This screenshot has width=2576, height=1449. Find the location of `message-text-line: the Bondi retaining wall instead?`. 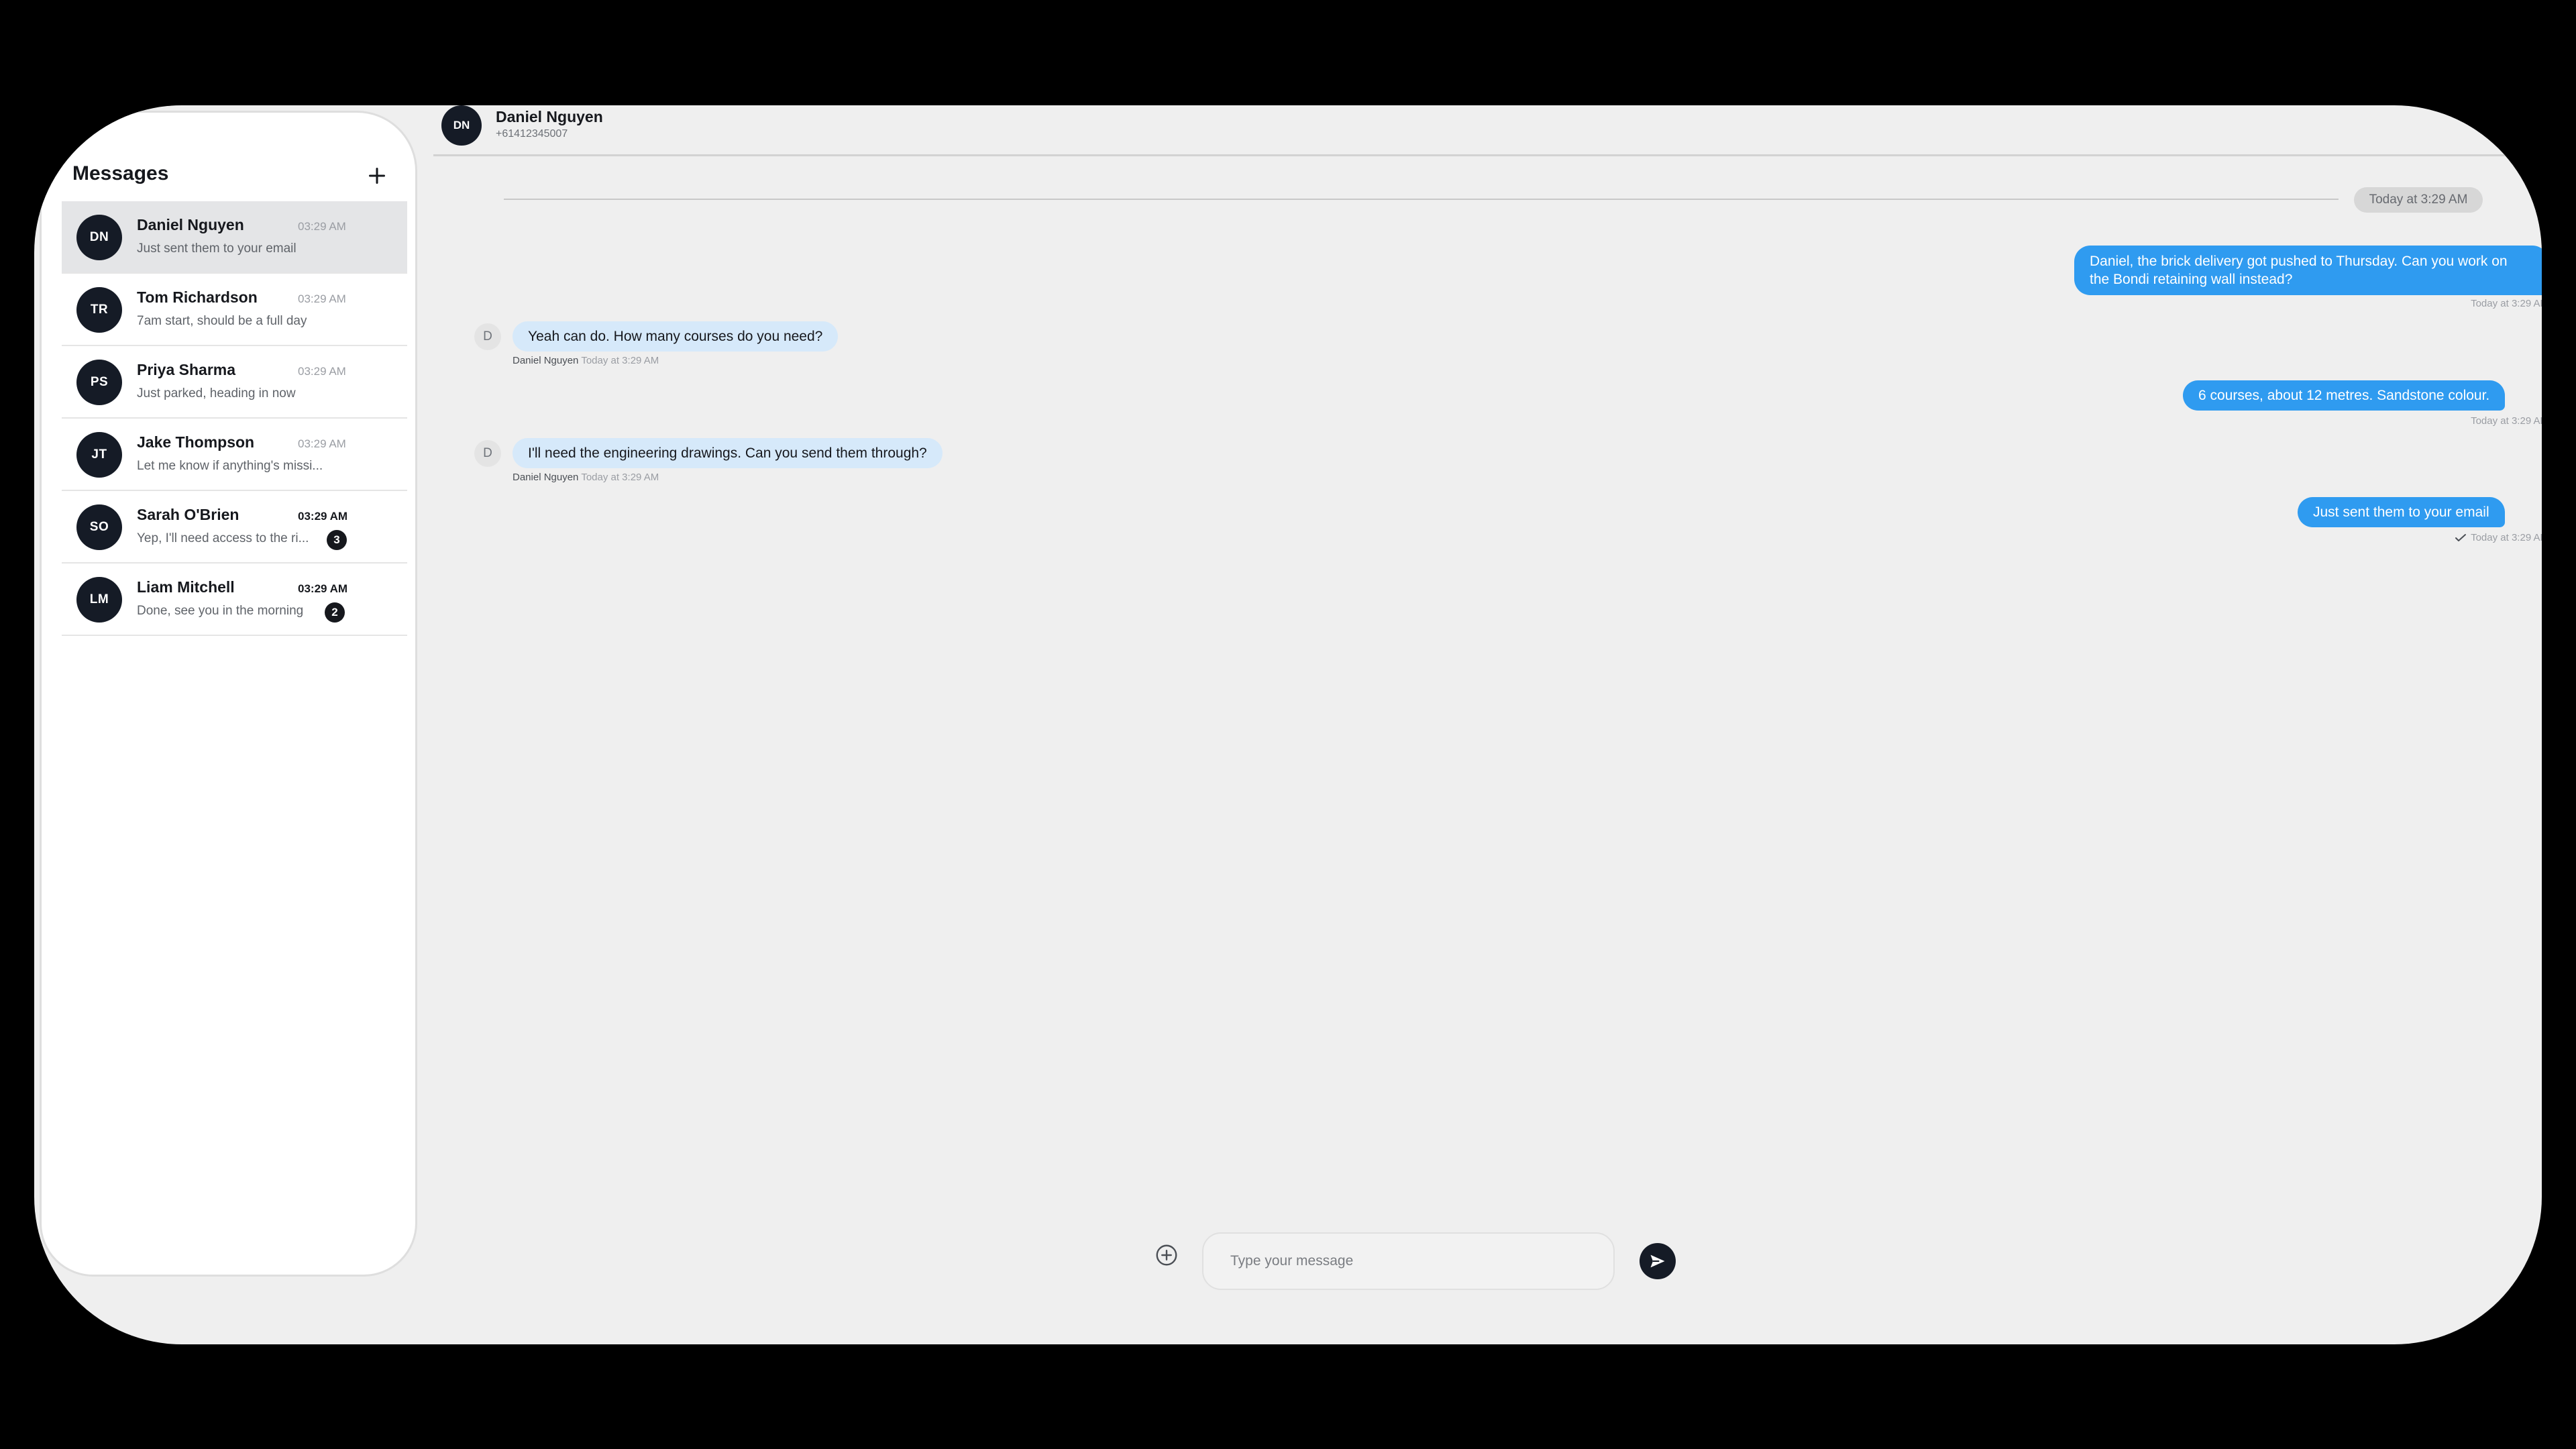

message-text-line: the Bondi retaining wall instead? is located at coordinates (2191, 279).